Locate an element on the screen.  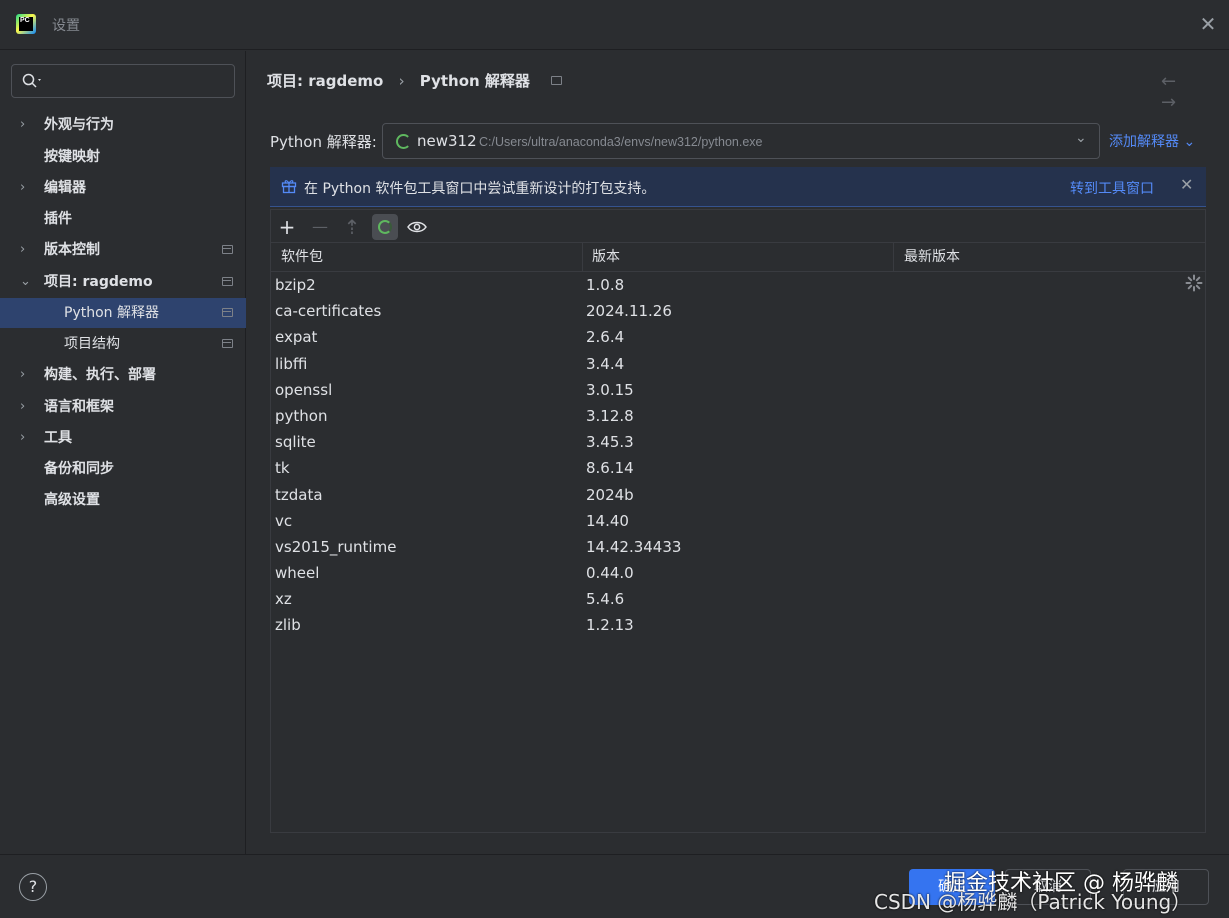
package-version: 3.45.3 is located at coordinates (610, 442).